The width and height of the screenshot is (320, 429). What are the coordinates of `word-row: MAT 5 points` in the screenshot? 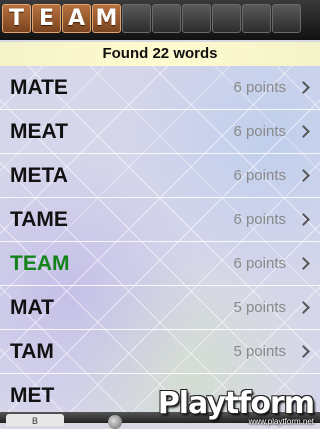 It's located at (160, 308).